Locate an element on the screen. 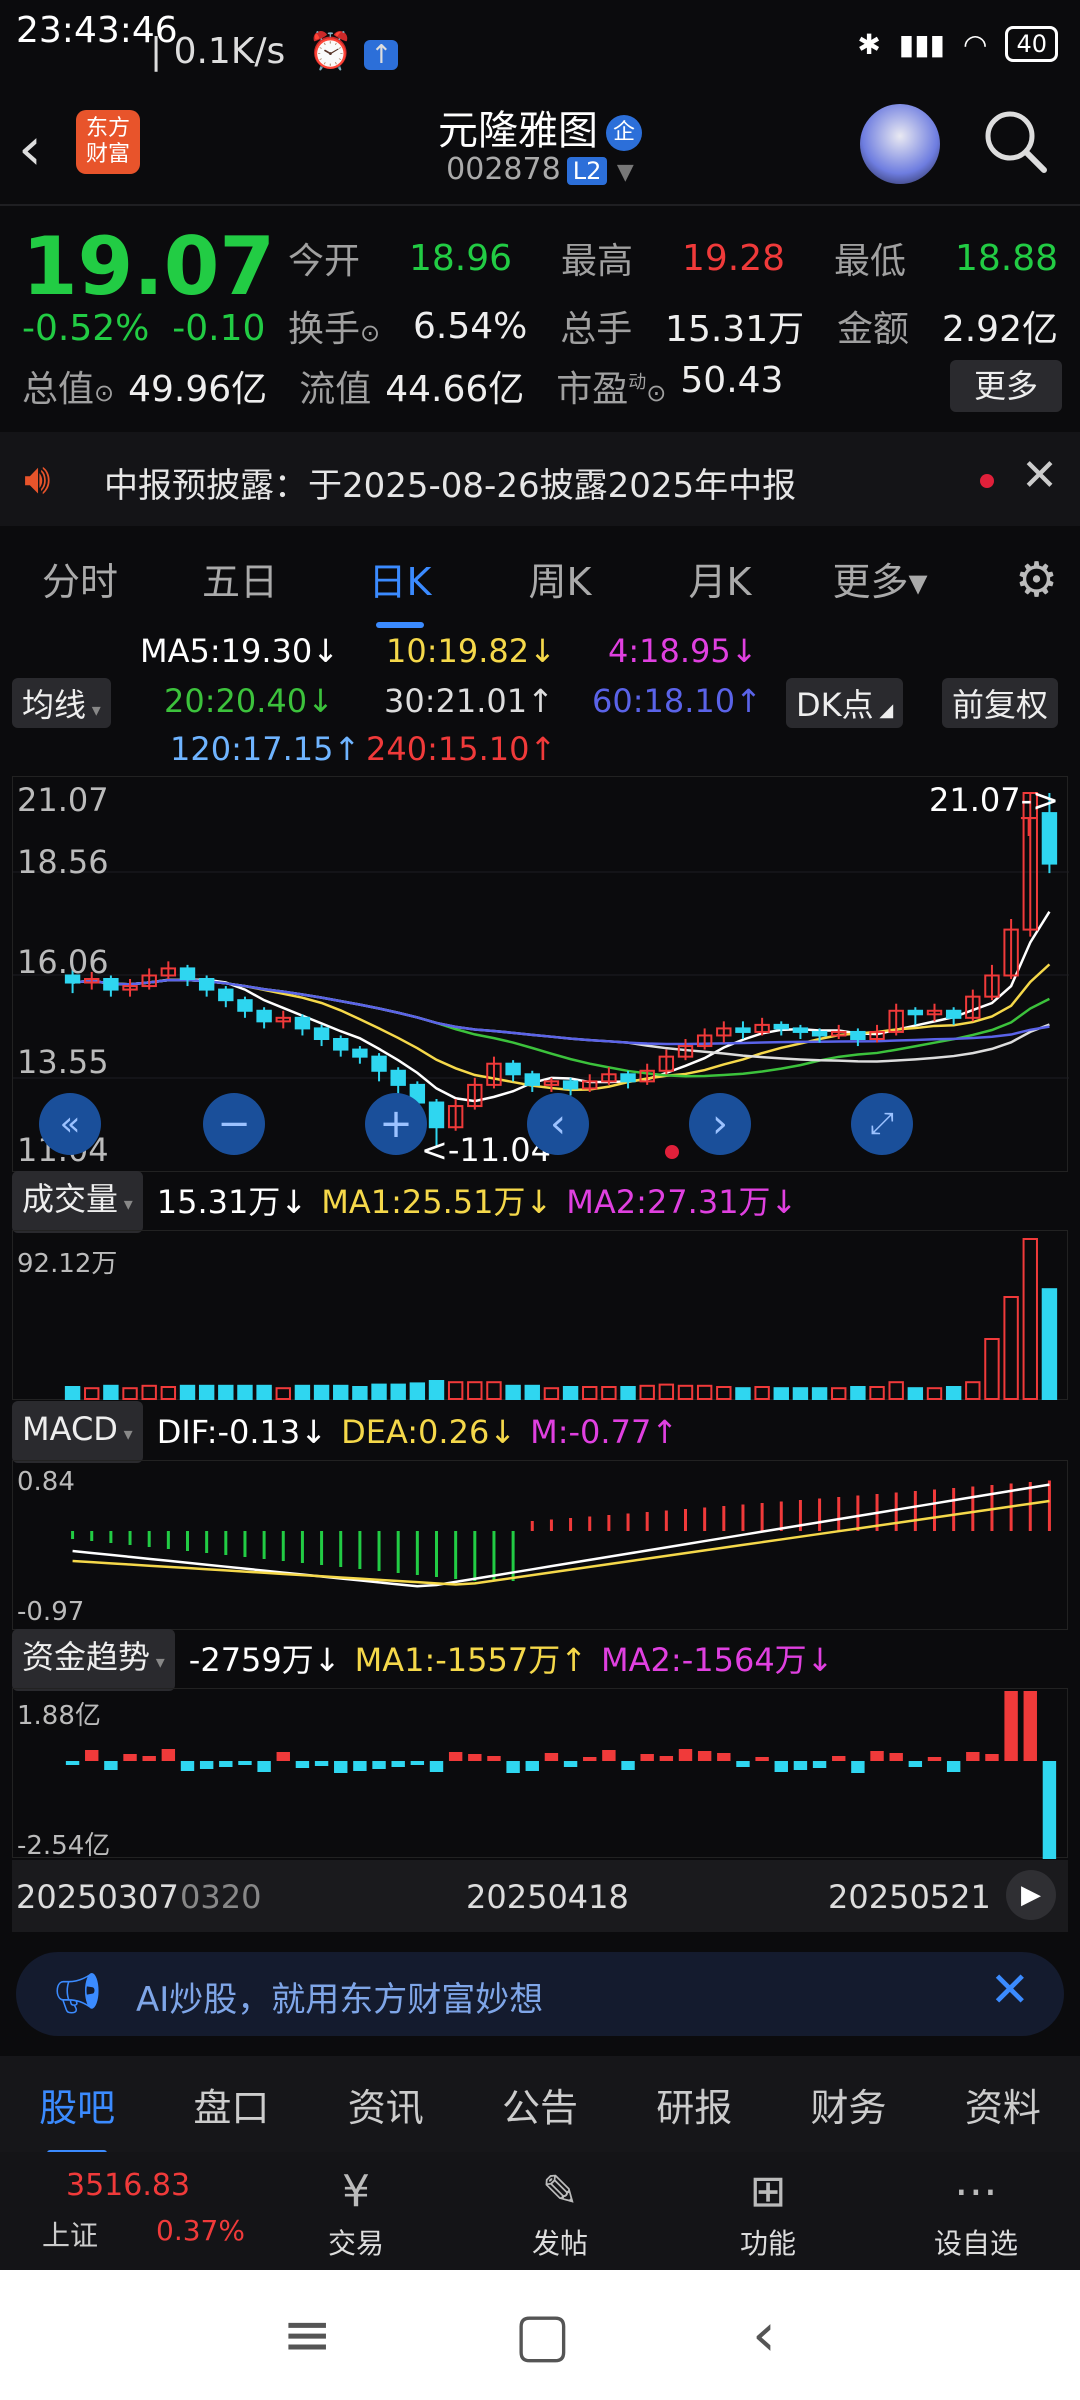 This screenshot has height=2400, width=1080. zoom-in-button: + is located at coordinates (396, 1124).